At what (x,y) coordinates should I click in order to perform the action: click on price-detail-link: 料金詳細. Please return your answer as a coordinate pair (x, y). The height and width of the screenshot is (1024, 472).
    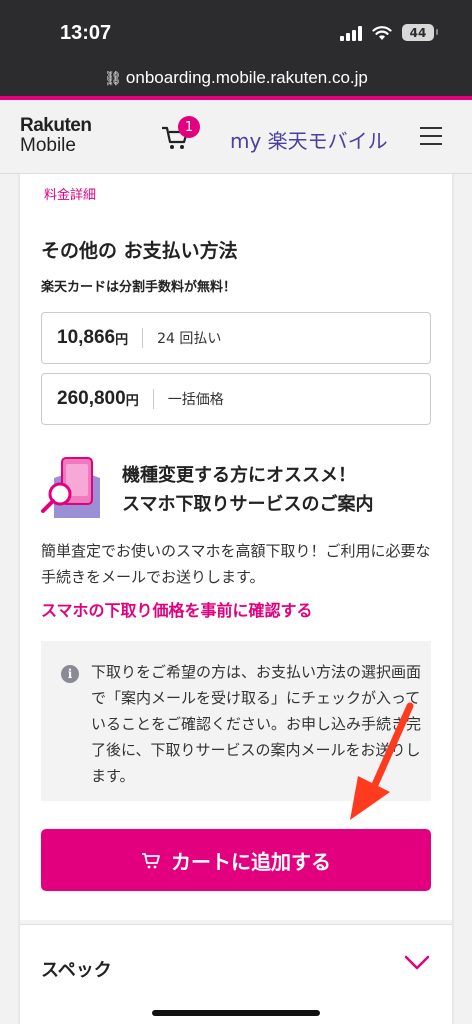
    Looking at the image, I should click on (70, 193).